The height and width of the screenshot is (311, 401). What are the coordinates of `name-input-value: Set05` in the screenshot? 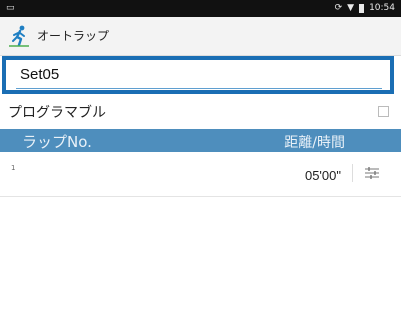 It's located at (39, 75).